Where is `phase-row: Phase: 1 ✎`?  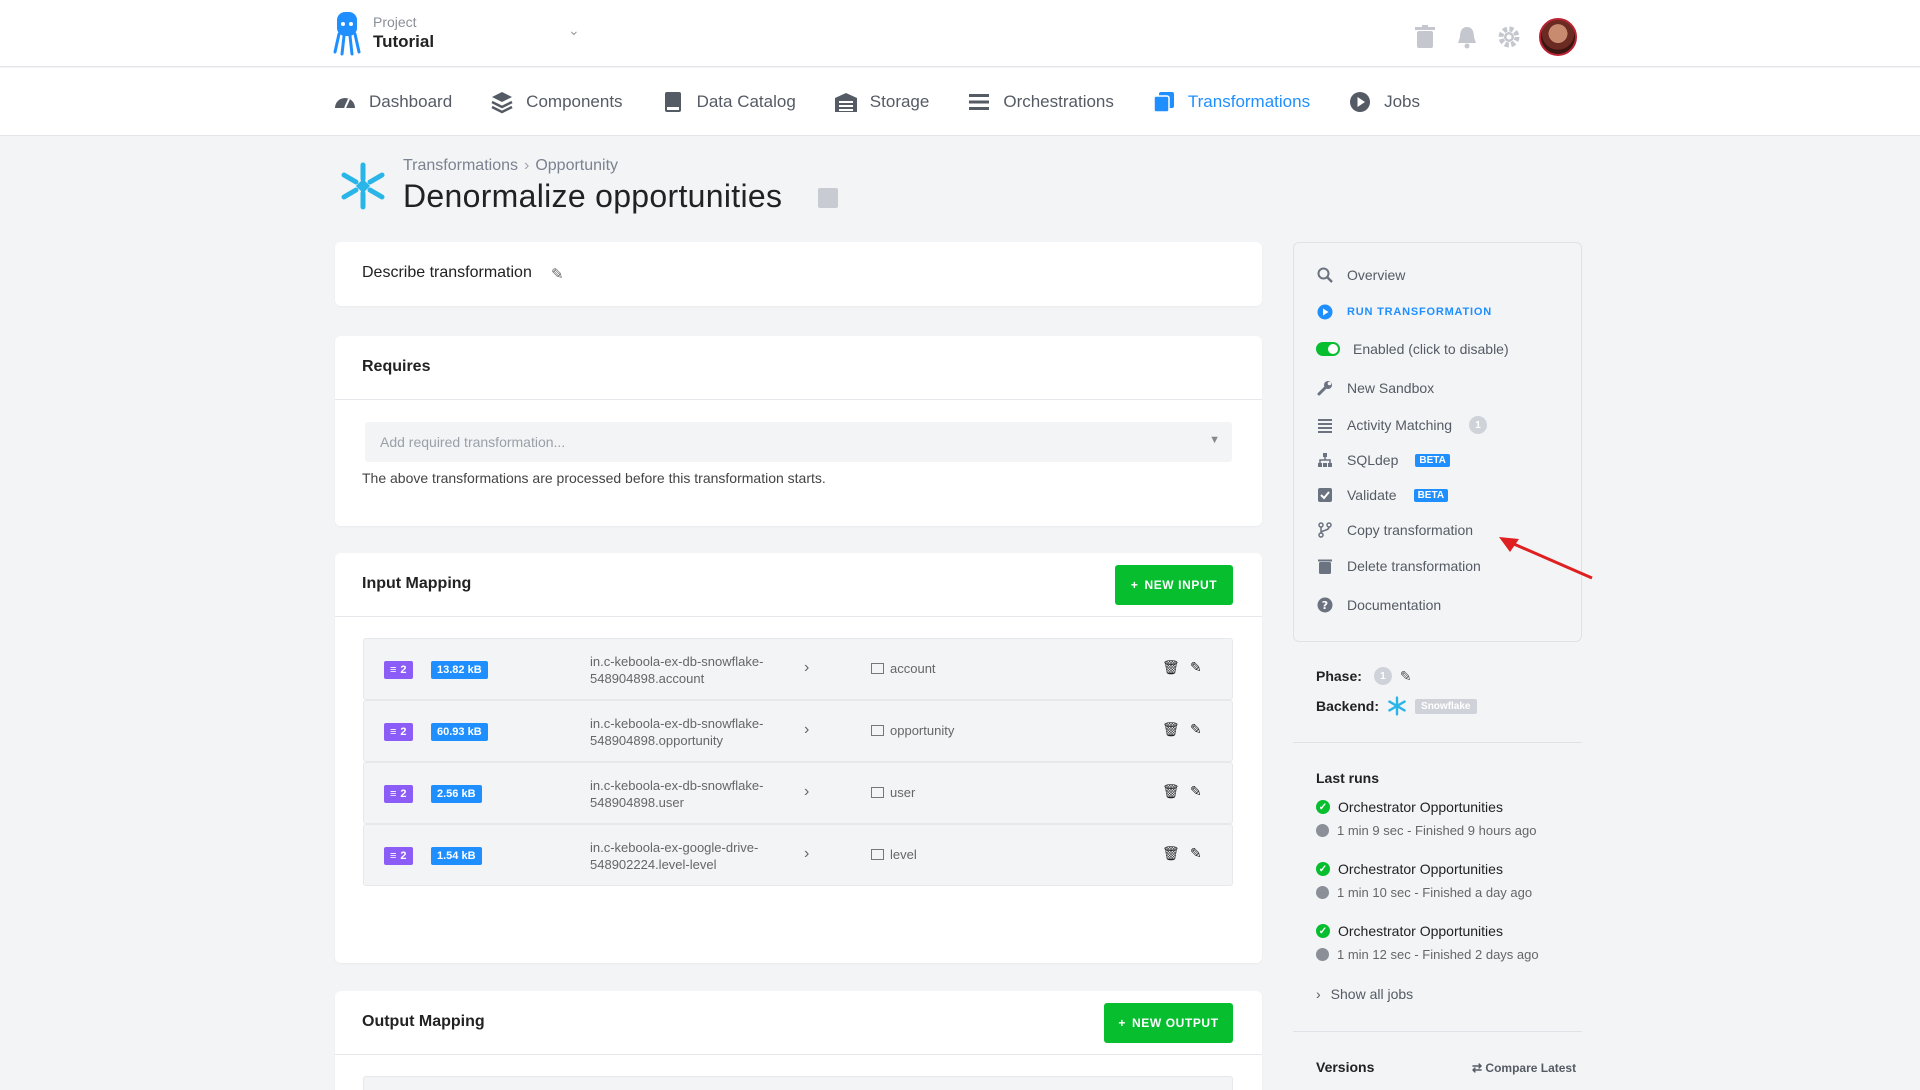 phase-row: Phase: 1 ✎ is located at coordinates (1364, 676).